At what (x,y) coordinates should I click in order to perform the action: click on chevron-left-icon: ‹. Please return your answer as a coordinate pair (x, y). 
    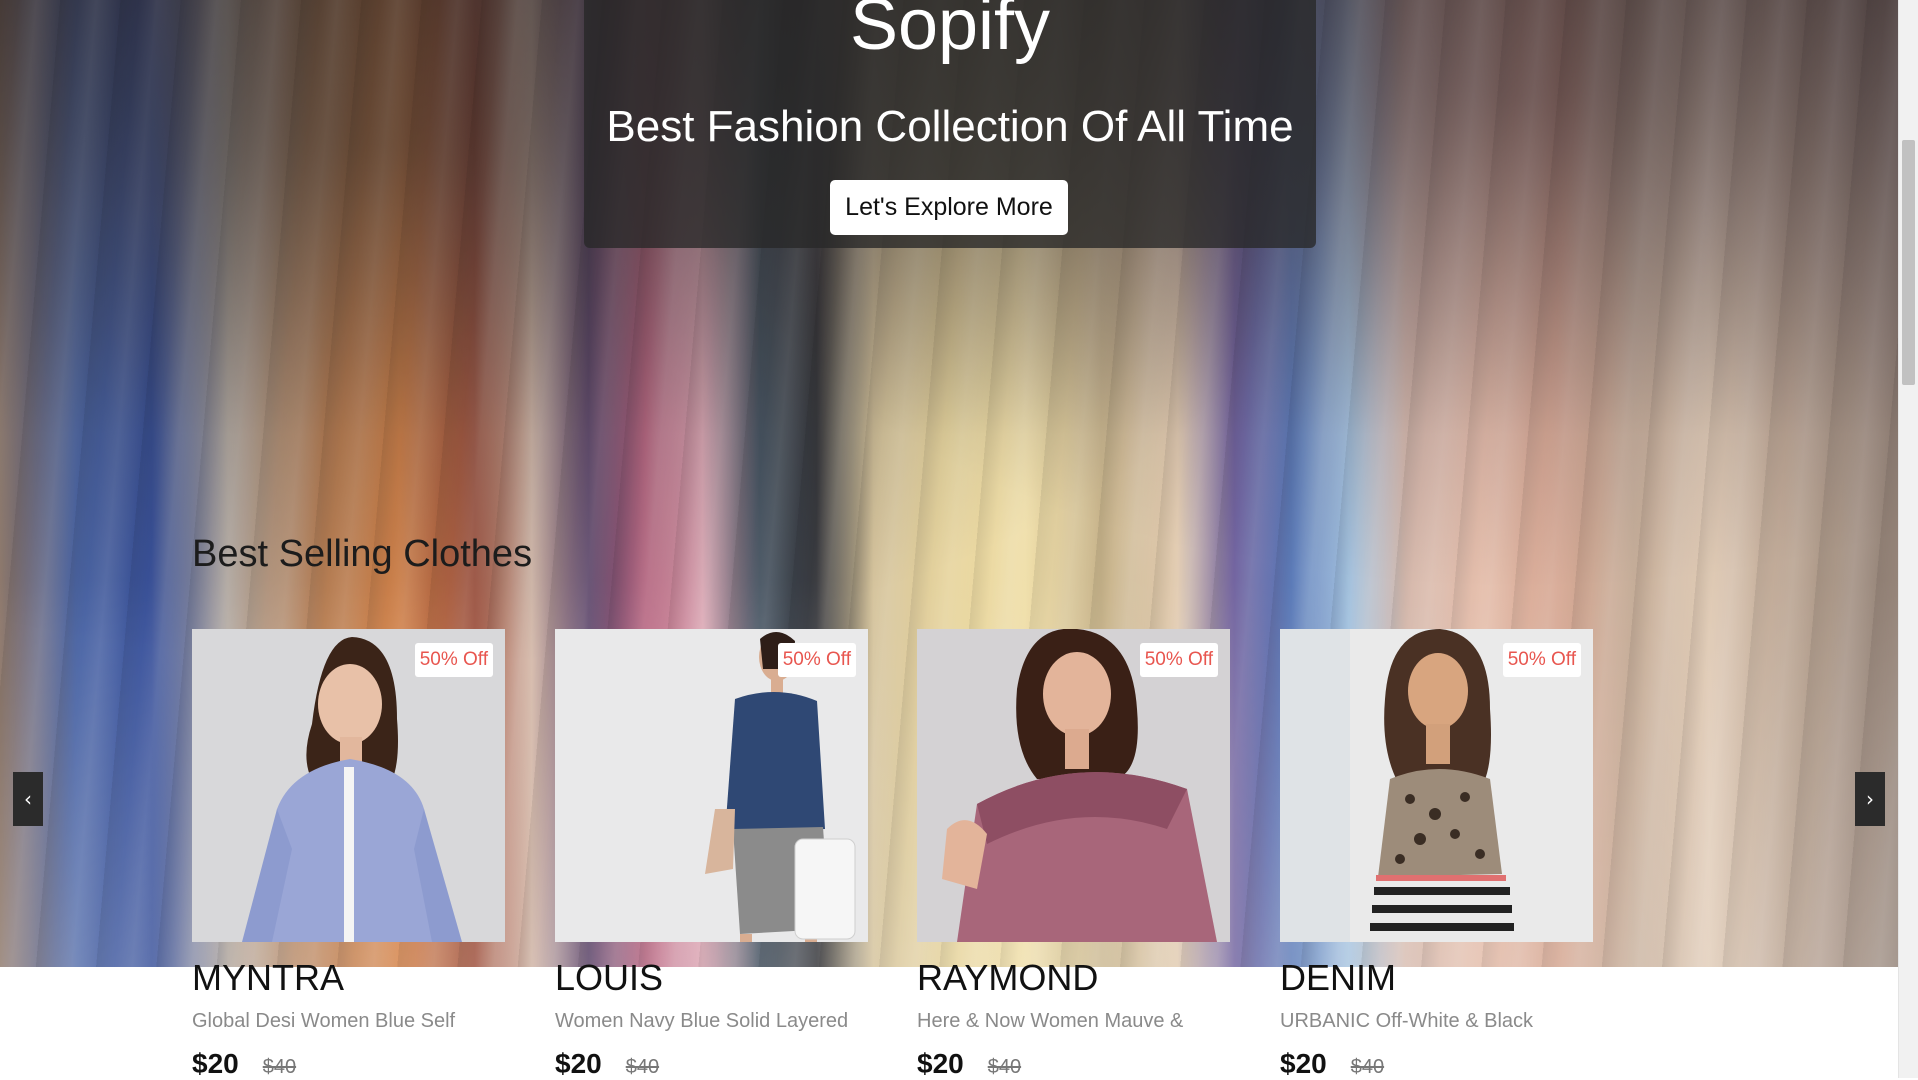
    Looking at the image, I should click on (28, 799).